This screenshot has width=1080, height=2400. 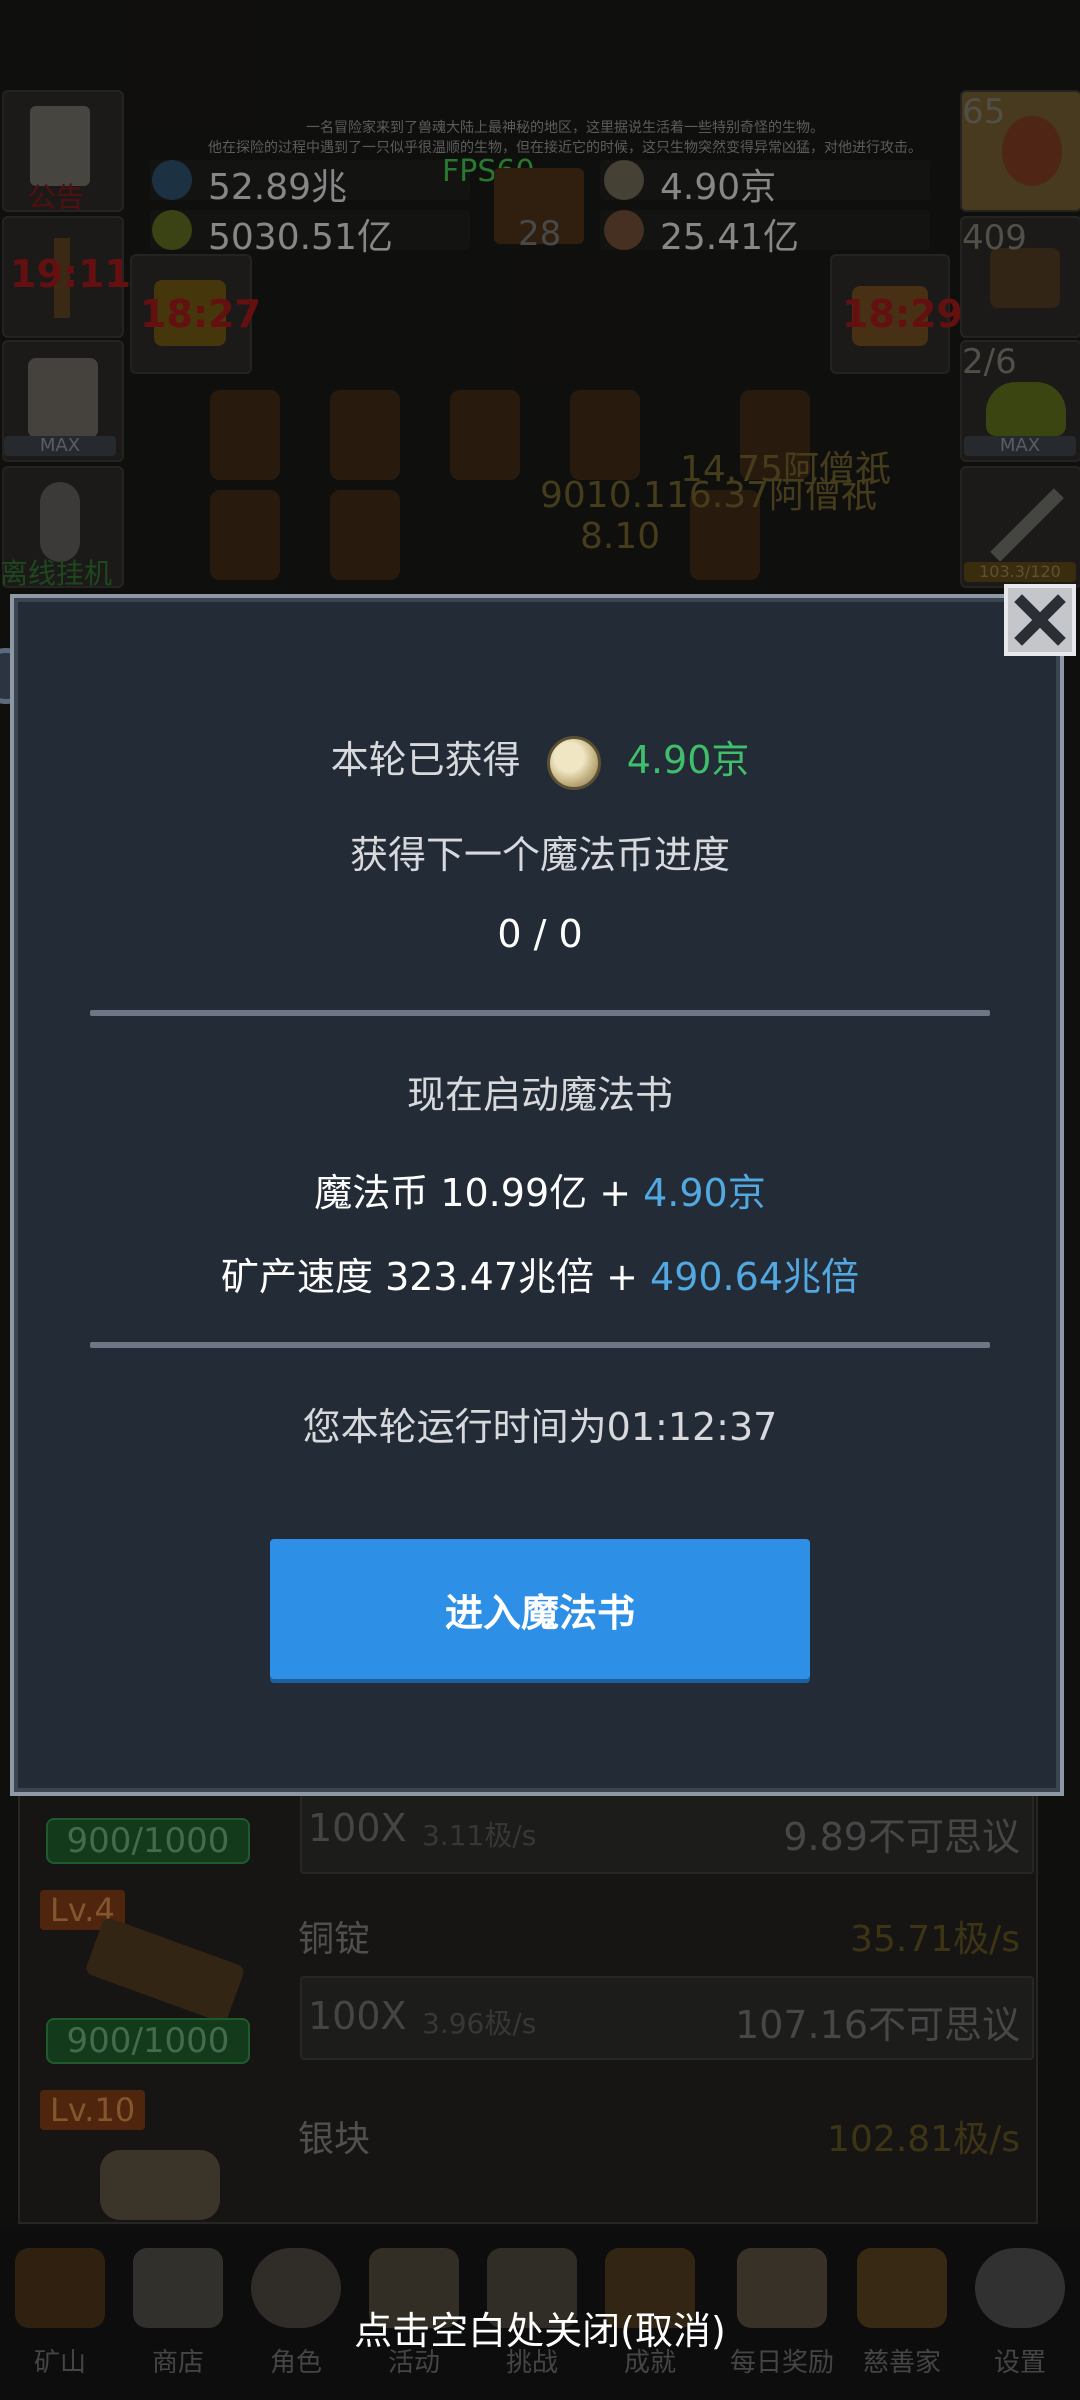 What do you see at coordinates (688, 760) in the screenshot?
I see `earned-value: 4.90京` at bounding box center [688, 760].